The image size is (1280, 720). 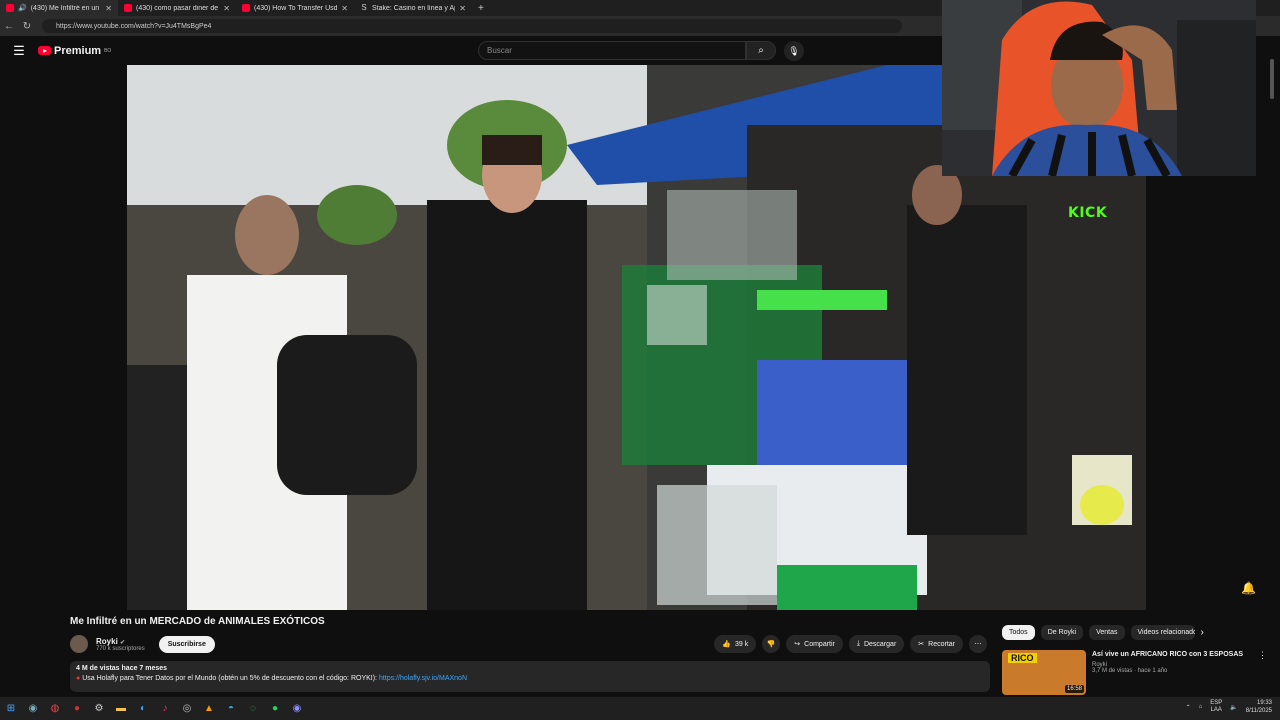 I want to click on webcam-overlay, so click(x=1099, y=88).